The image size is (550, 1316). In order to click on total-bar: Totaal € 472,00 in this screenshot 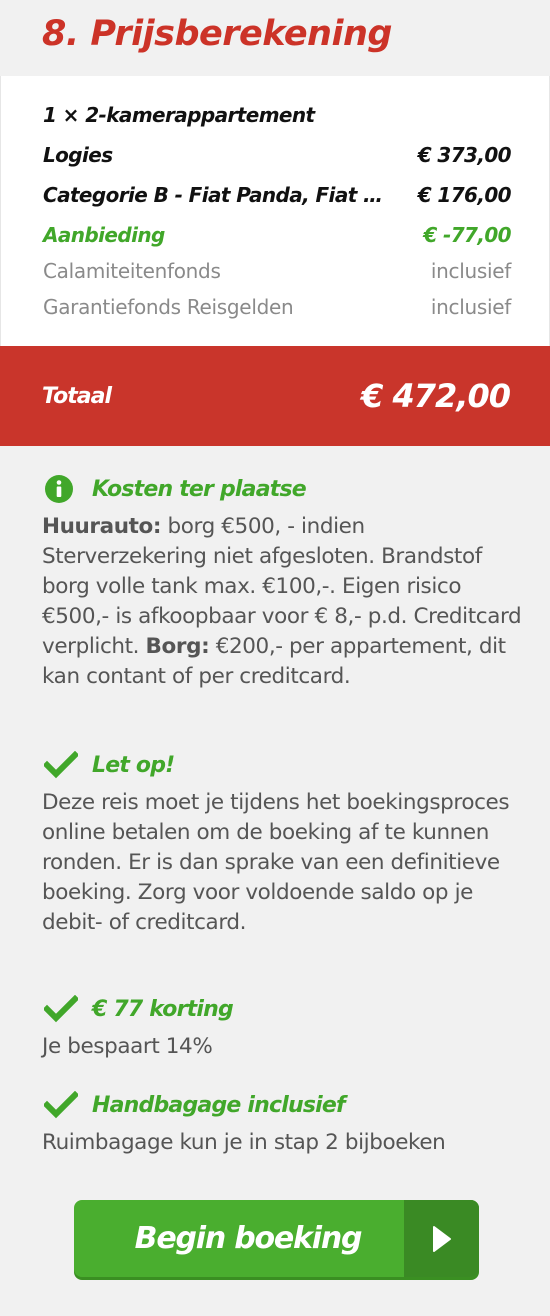, I will do `click(275, 396)`.